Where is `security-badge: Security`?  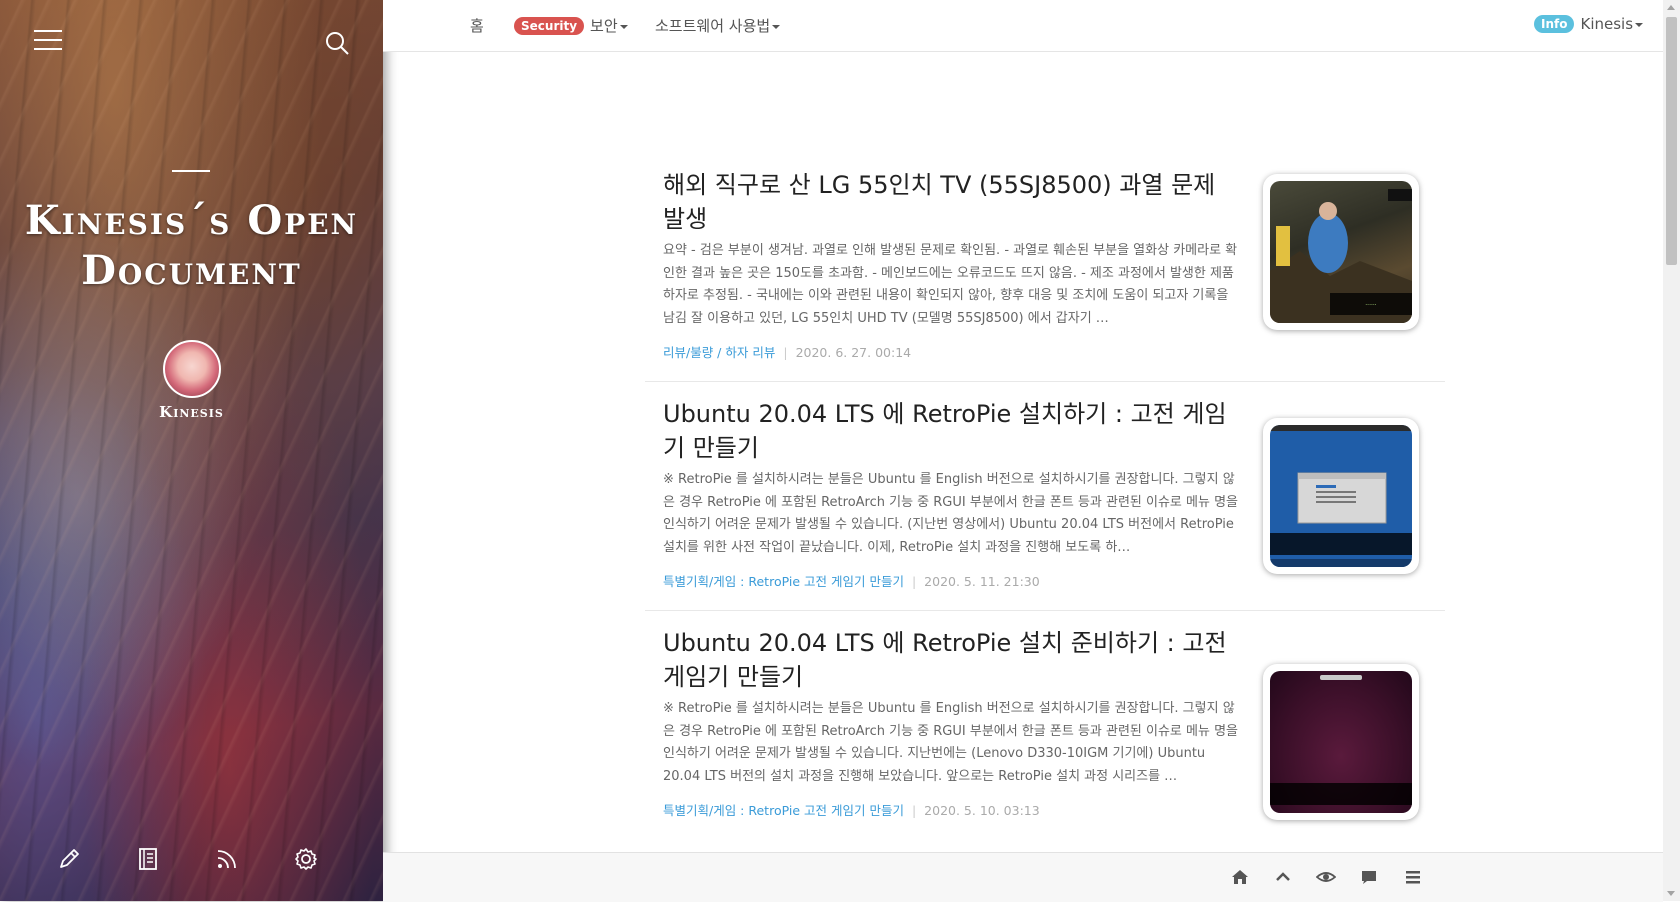 security-badge: Security is located at coordinates (549, 26).